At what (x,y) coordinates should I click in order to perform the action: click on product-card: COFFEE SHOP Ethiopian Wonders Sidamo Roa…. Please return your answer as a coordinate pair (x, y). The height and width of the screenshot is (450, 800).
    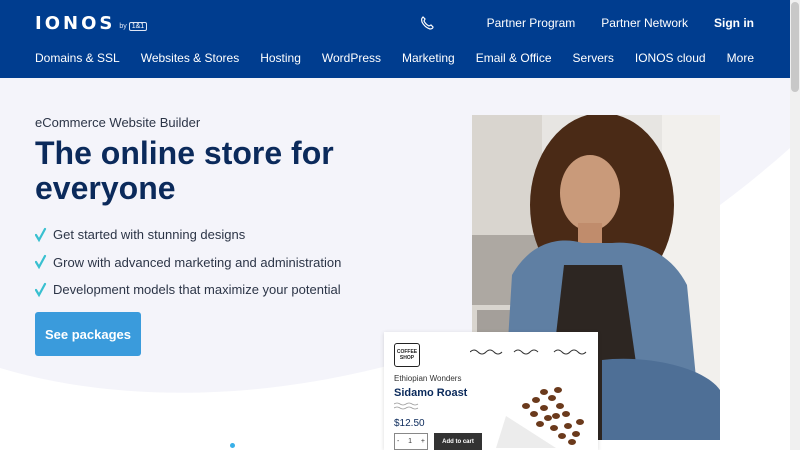
    Looking at the image, I should click on (491, 391).